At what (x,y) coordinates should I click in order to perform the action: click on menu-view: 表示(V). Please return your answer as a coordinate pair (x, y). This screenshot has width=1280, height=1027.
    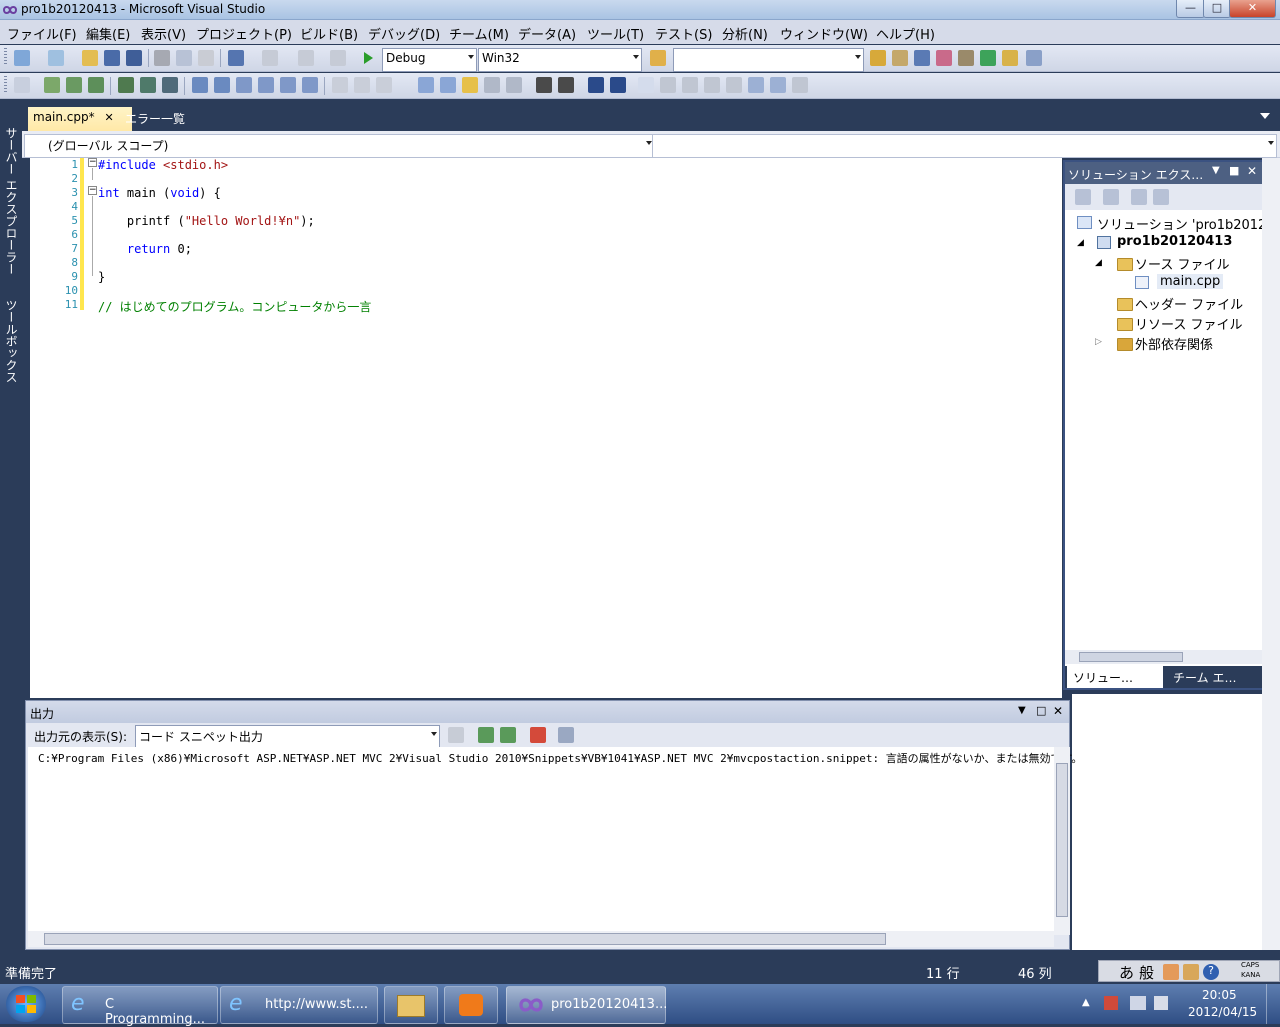
    Looking at the image, I should click on (163, 33).